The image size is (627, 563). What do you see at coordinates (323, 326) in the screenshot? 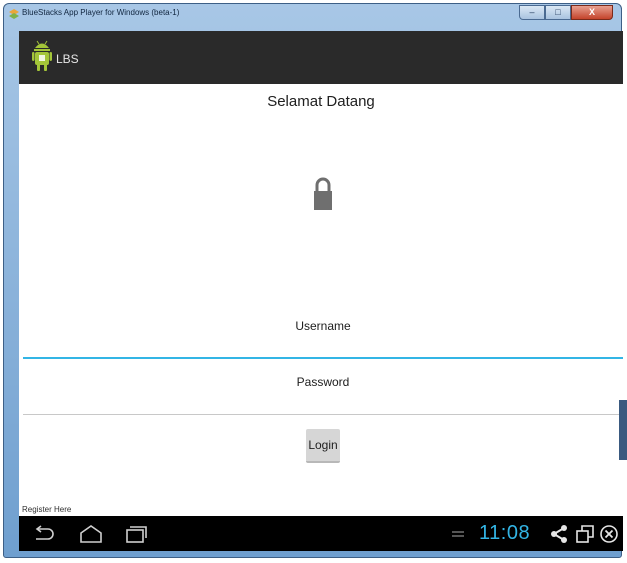
I see `username-value: Username` at bounding box center [323, 326].